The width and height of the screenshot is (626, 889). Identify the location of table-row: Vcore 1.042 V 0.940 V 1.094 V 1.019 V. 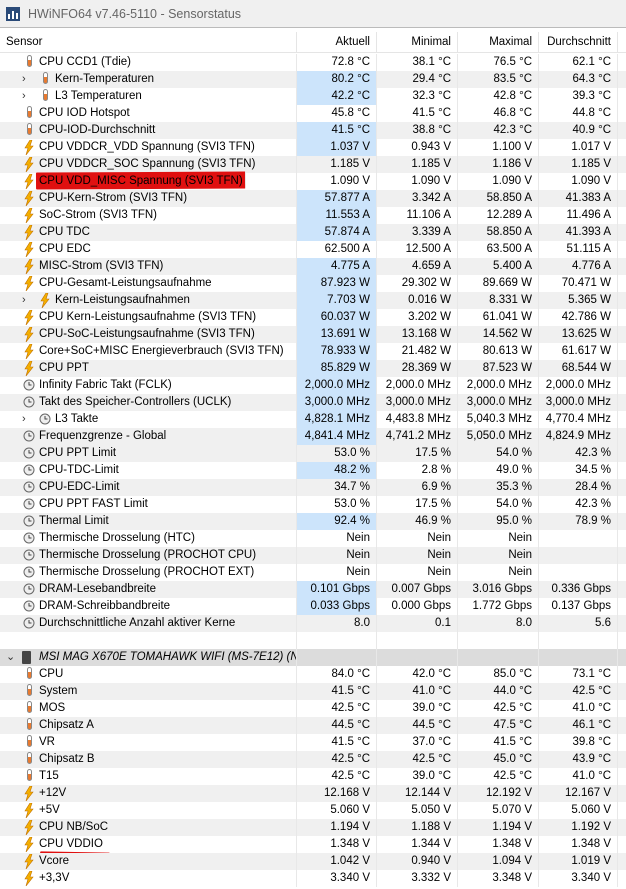
(313, 861).